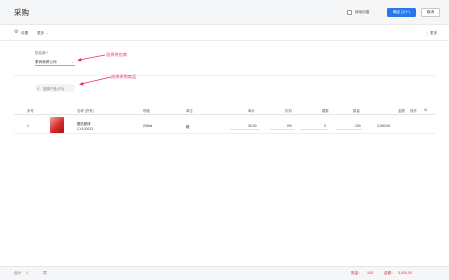  Describe the element at coordinates (30, 110) in the screenshot. I see `col-index: 序号` at that location.